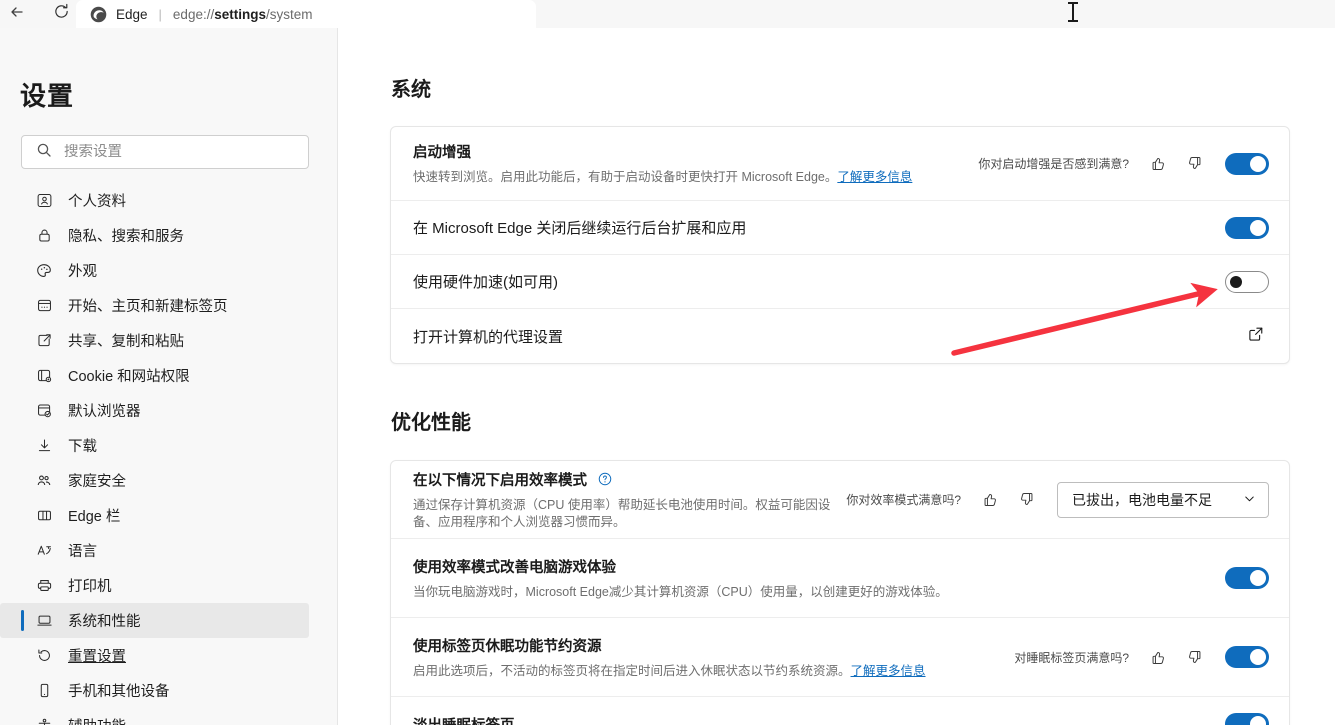 This screenshot has width=1335, height=725. I want to click on sidebar-item-default-browser: 默认浏览器, so click(154, 410).